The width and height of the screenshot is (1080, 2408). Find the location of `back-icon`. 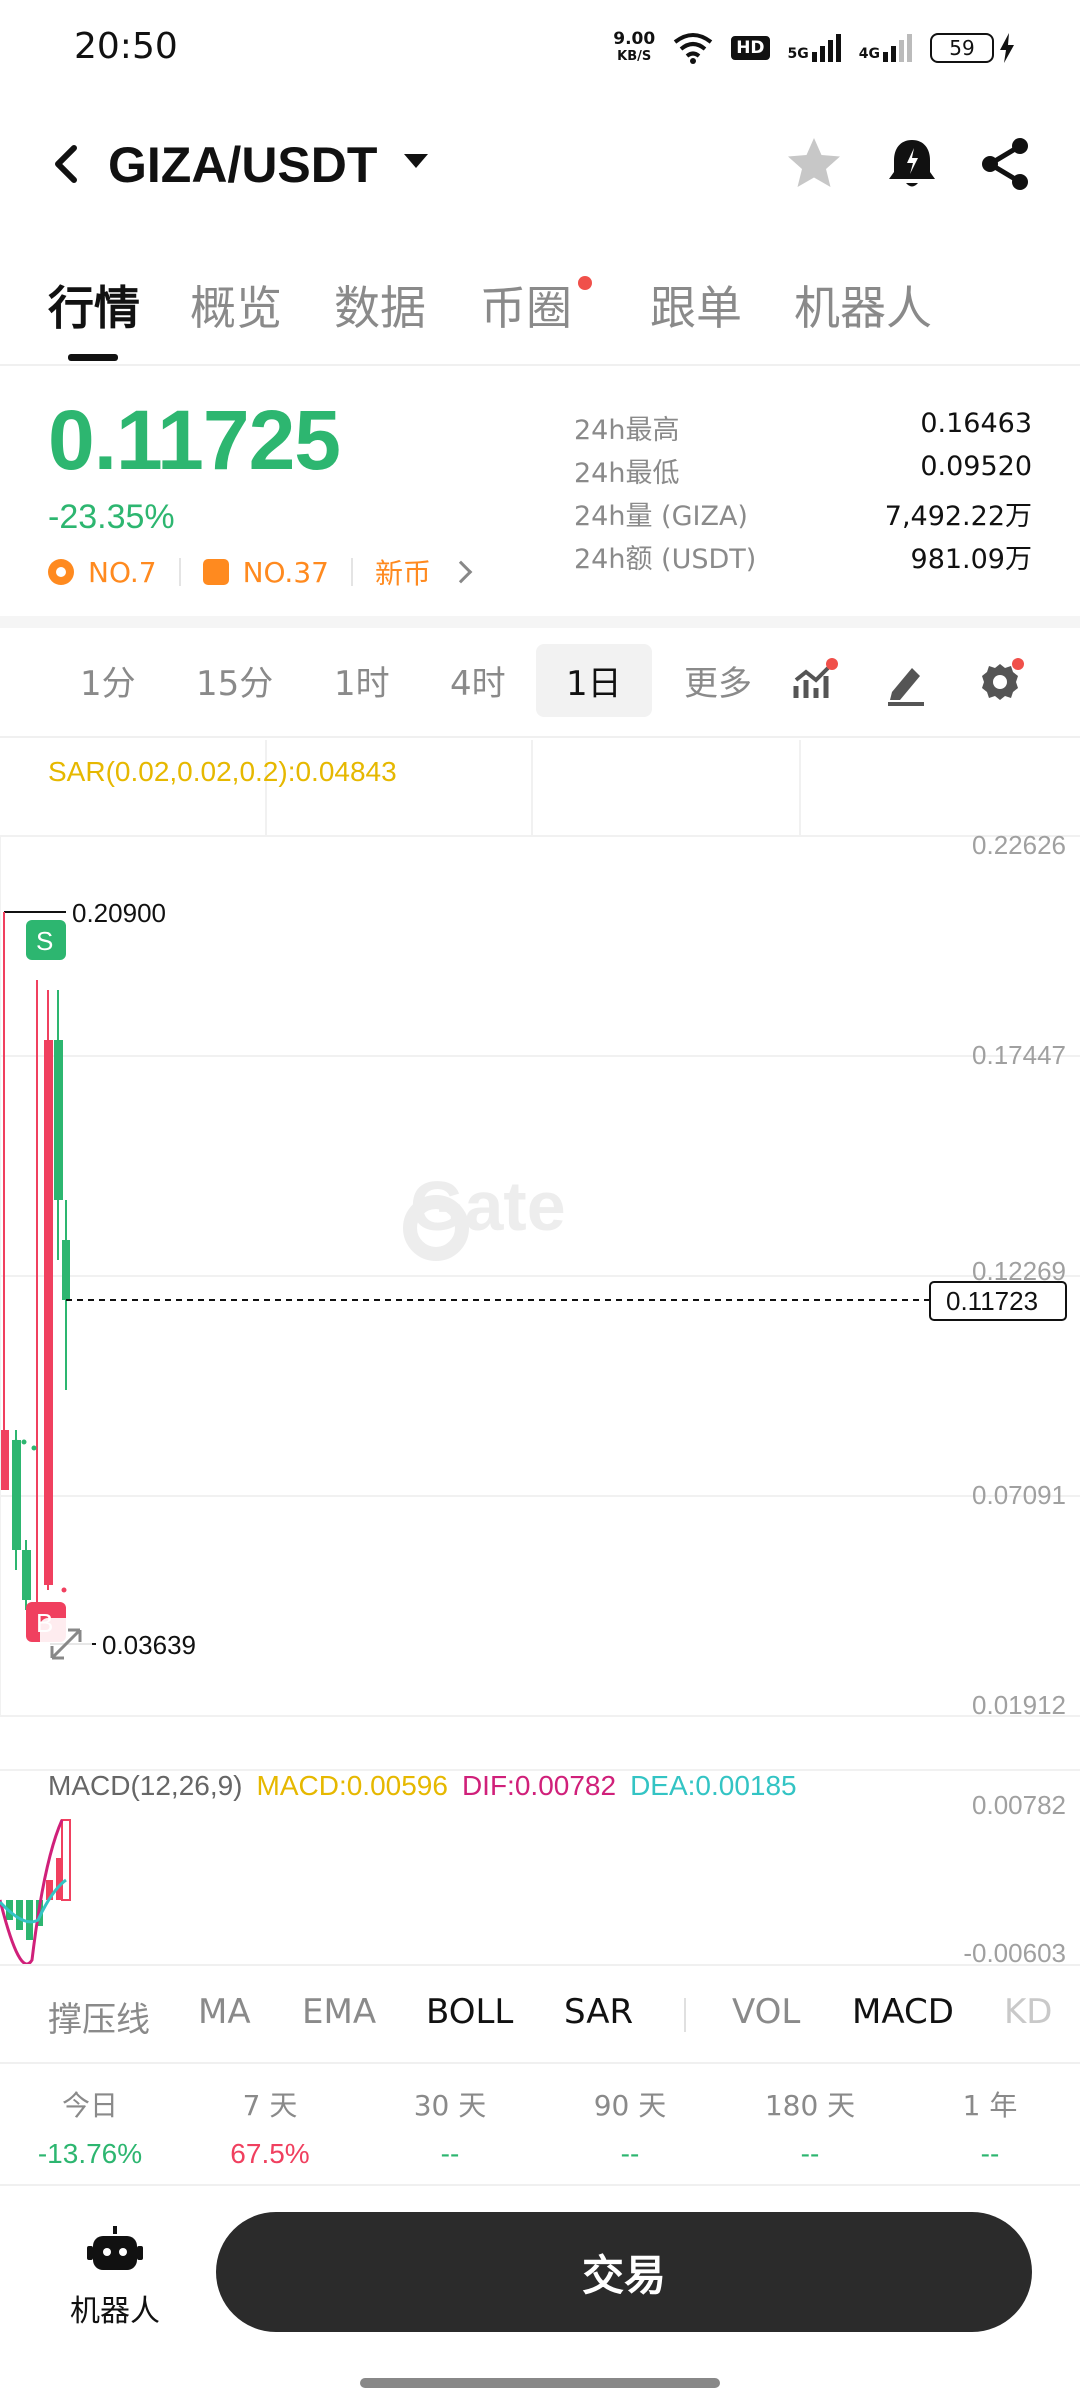

back-icon is located at coordinates (65, 164).